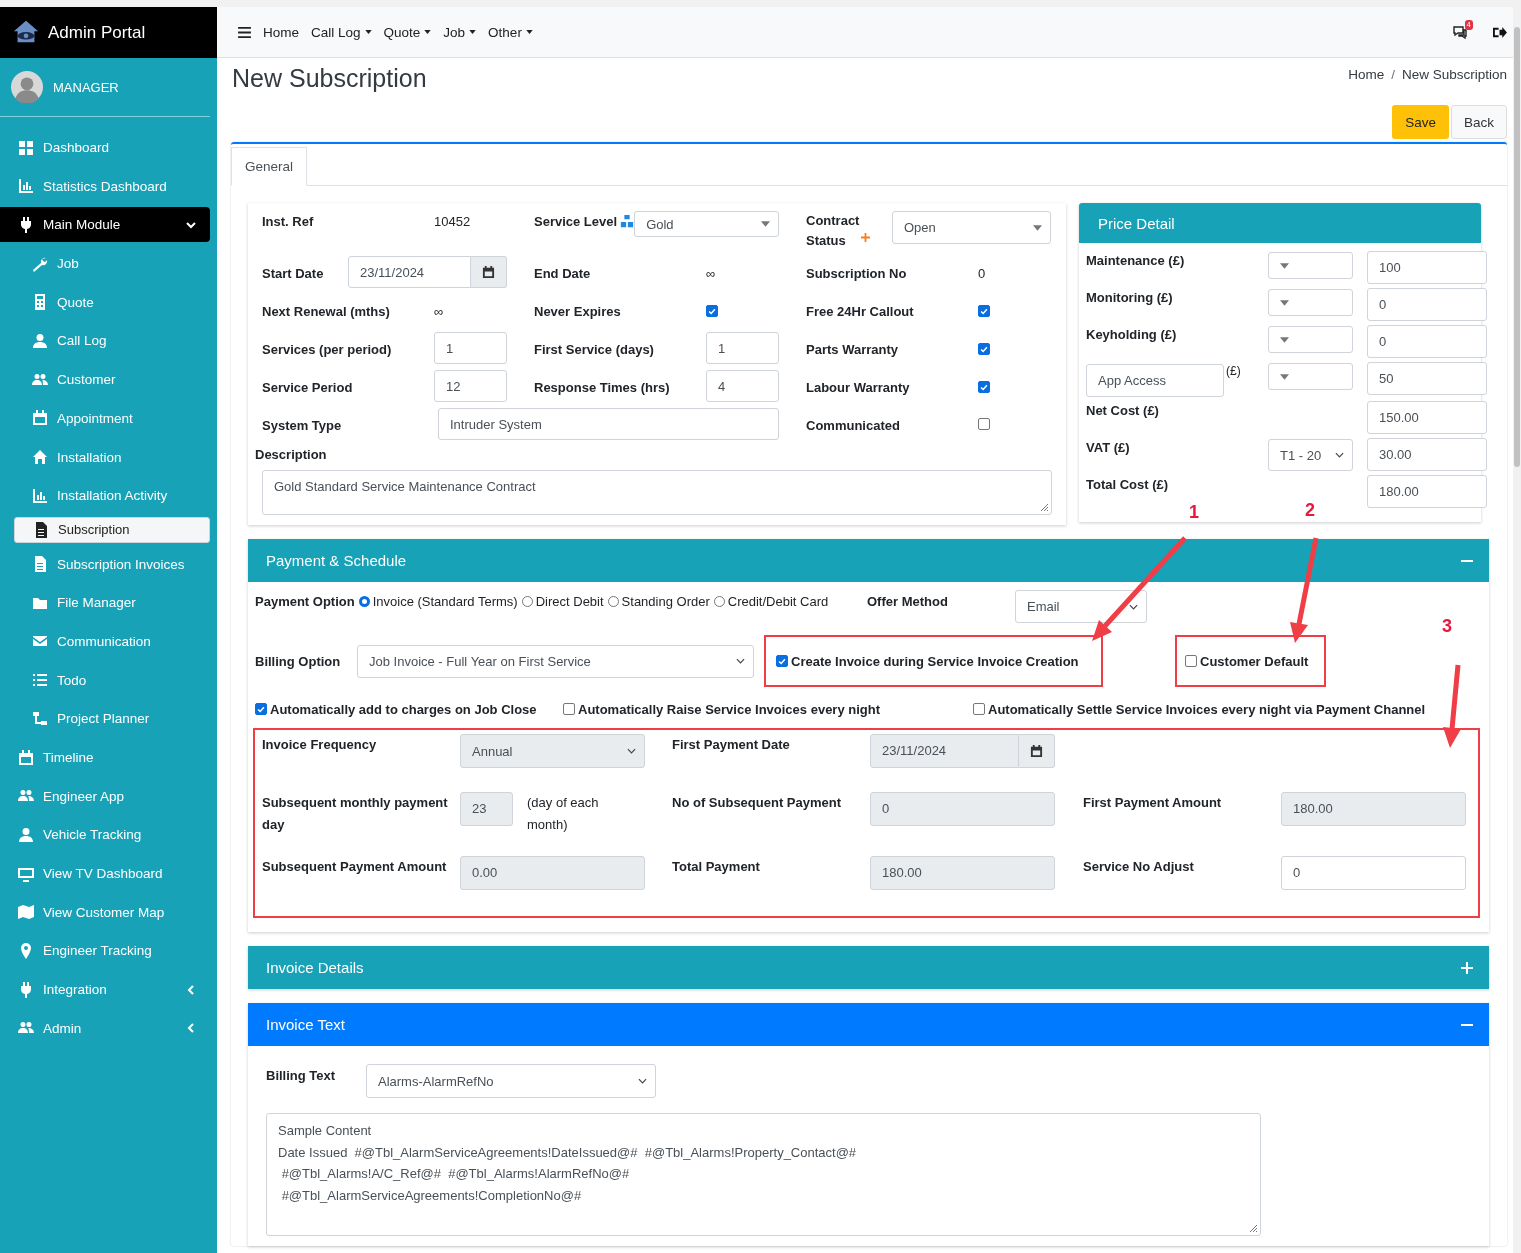 This screenshot has height=1253, width=1521. Describe the element at coordinates (470, 386) in the screenshot. I see `input-field: 12` at that location.